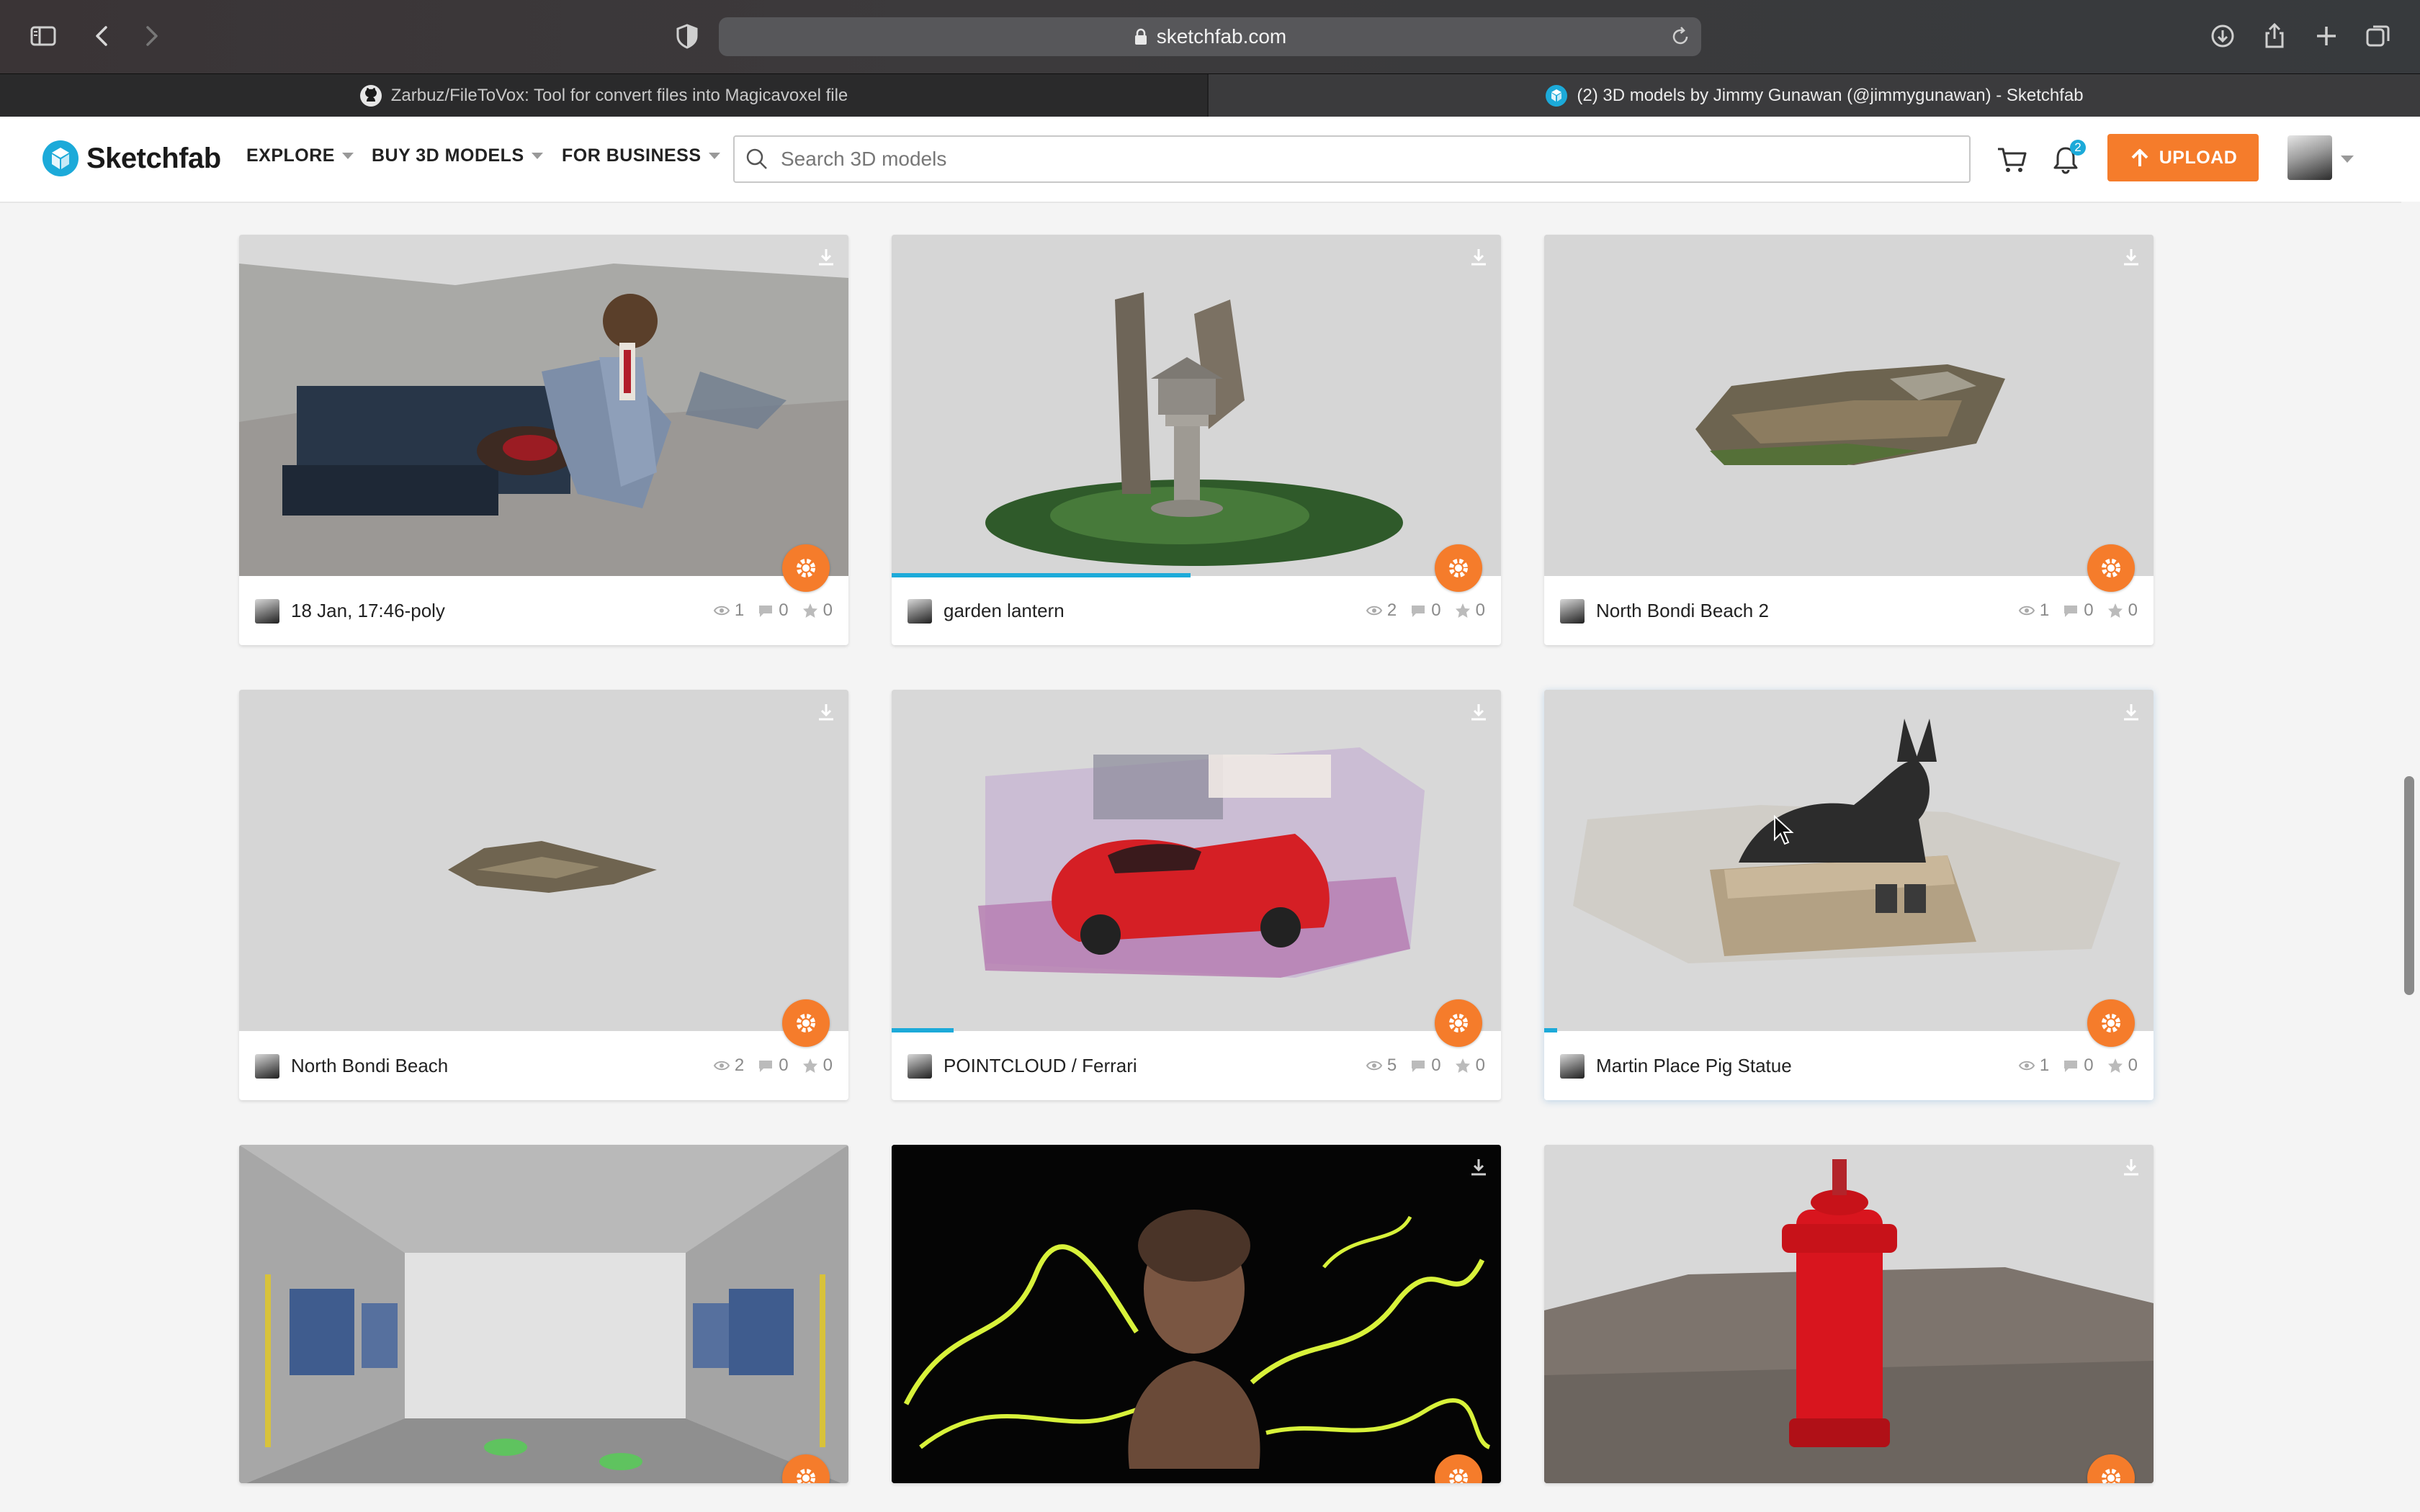 This screenshot has width=2420, height=1512. I want to click on model-card: North Bondi Beach 2 0 0, so click(543, 895).